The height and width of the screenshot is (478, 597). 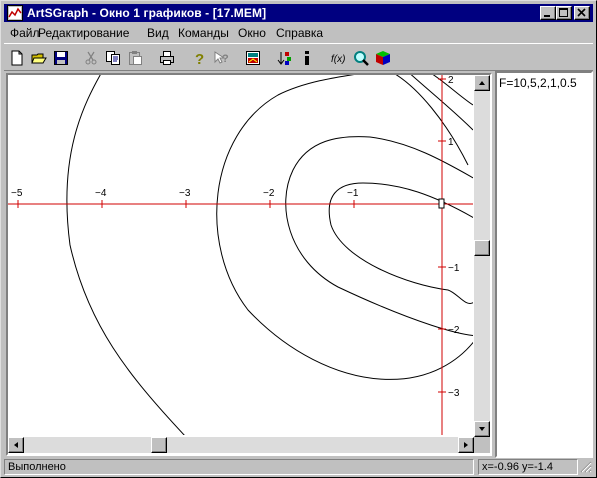 I want to click on help-button: ?, so click(x=199, y=58).